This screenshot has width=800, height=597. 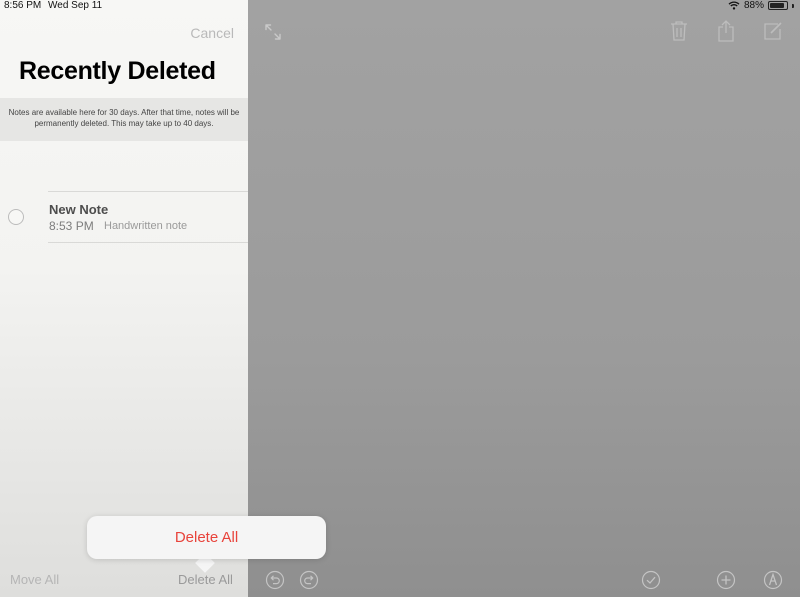 What do you see at coordinates (400, 7) in the screenshot?
I see `status-bar: 8:56 PM Wed Sep 11 88%` at bounding box center [400, 7].